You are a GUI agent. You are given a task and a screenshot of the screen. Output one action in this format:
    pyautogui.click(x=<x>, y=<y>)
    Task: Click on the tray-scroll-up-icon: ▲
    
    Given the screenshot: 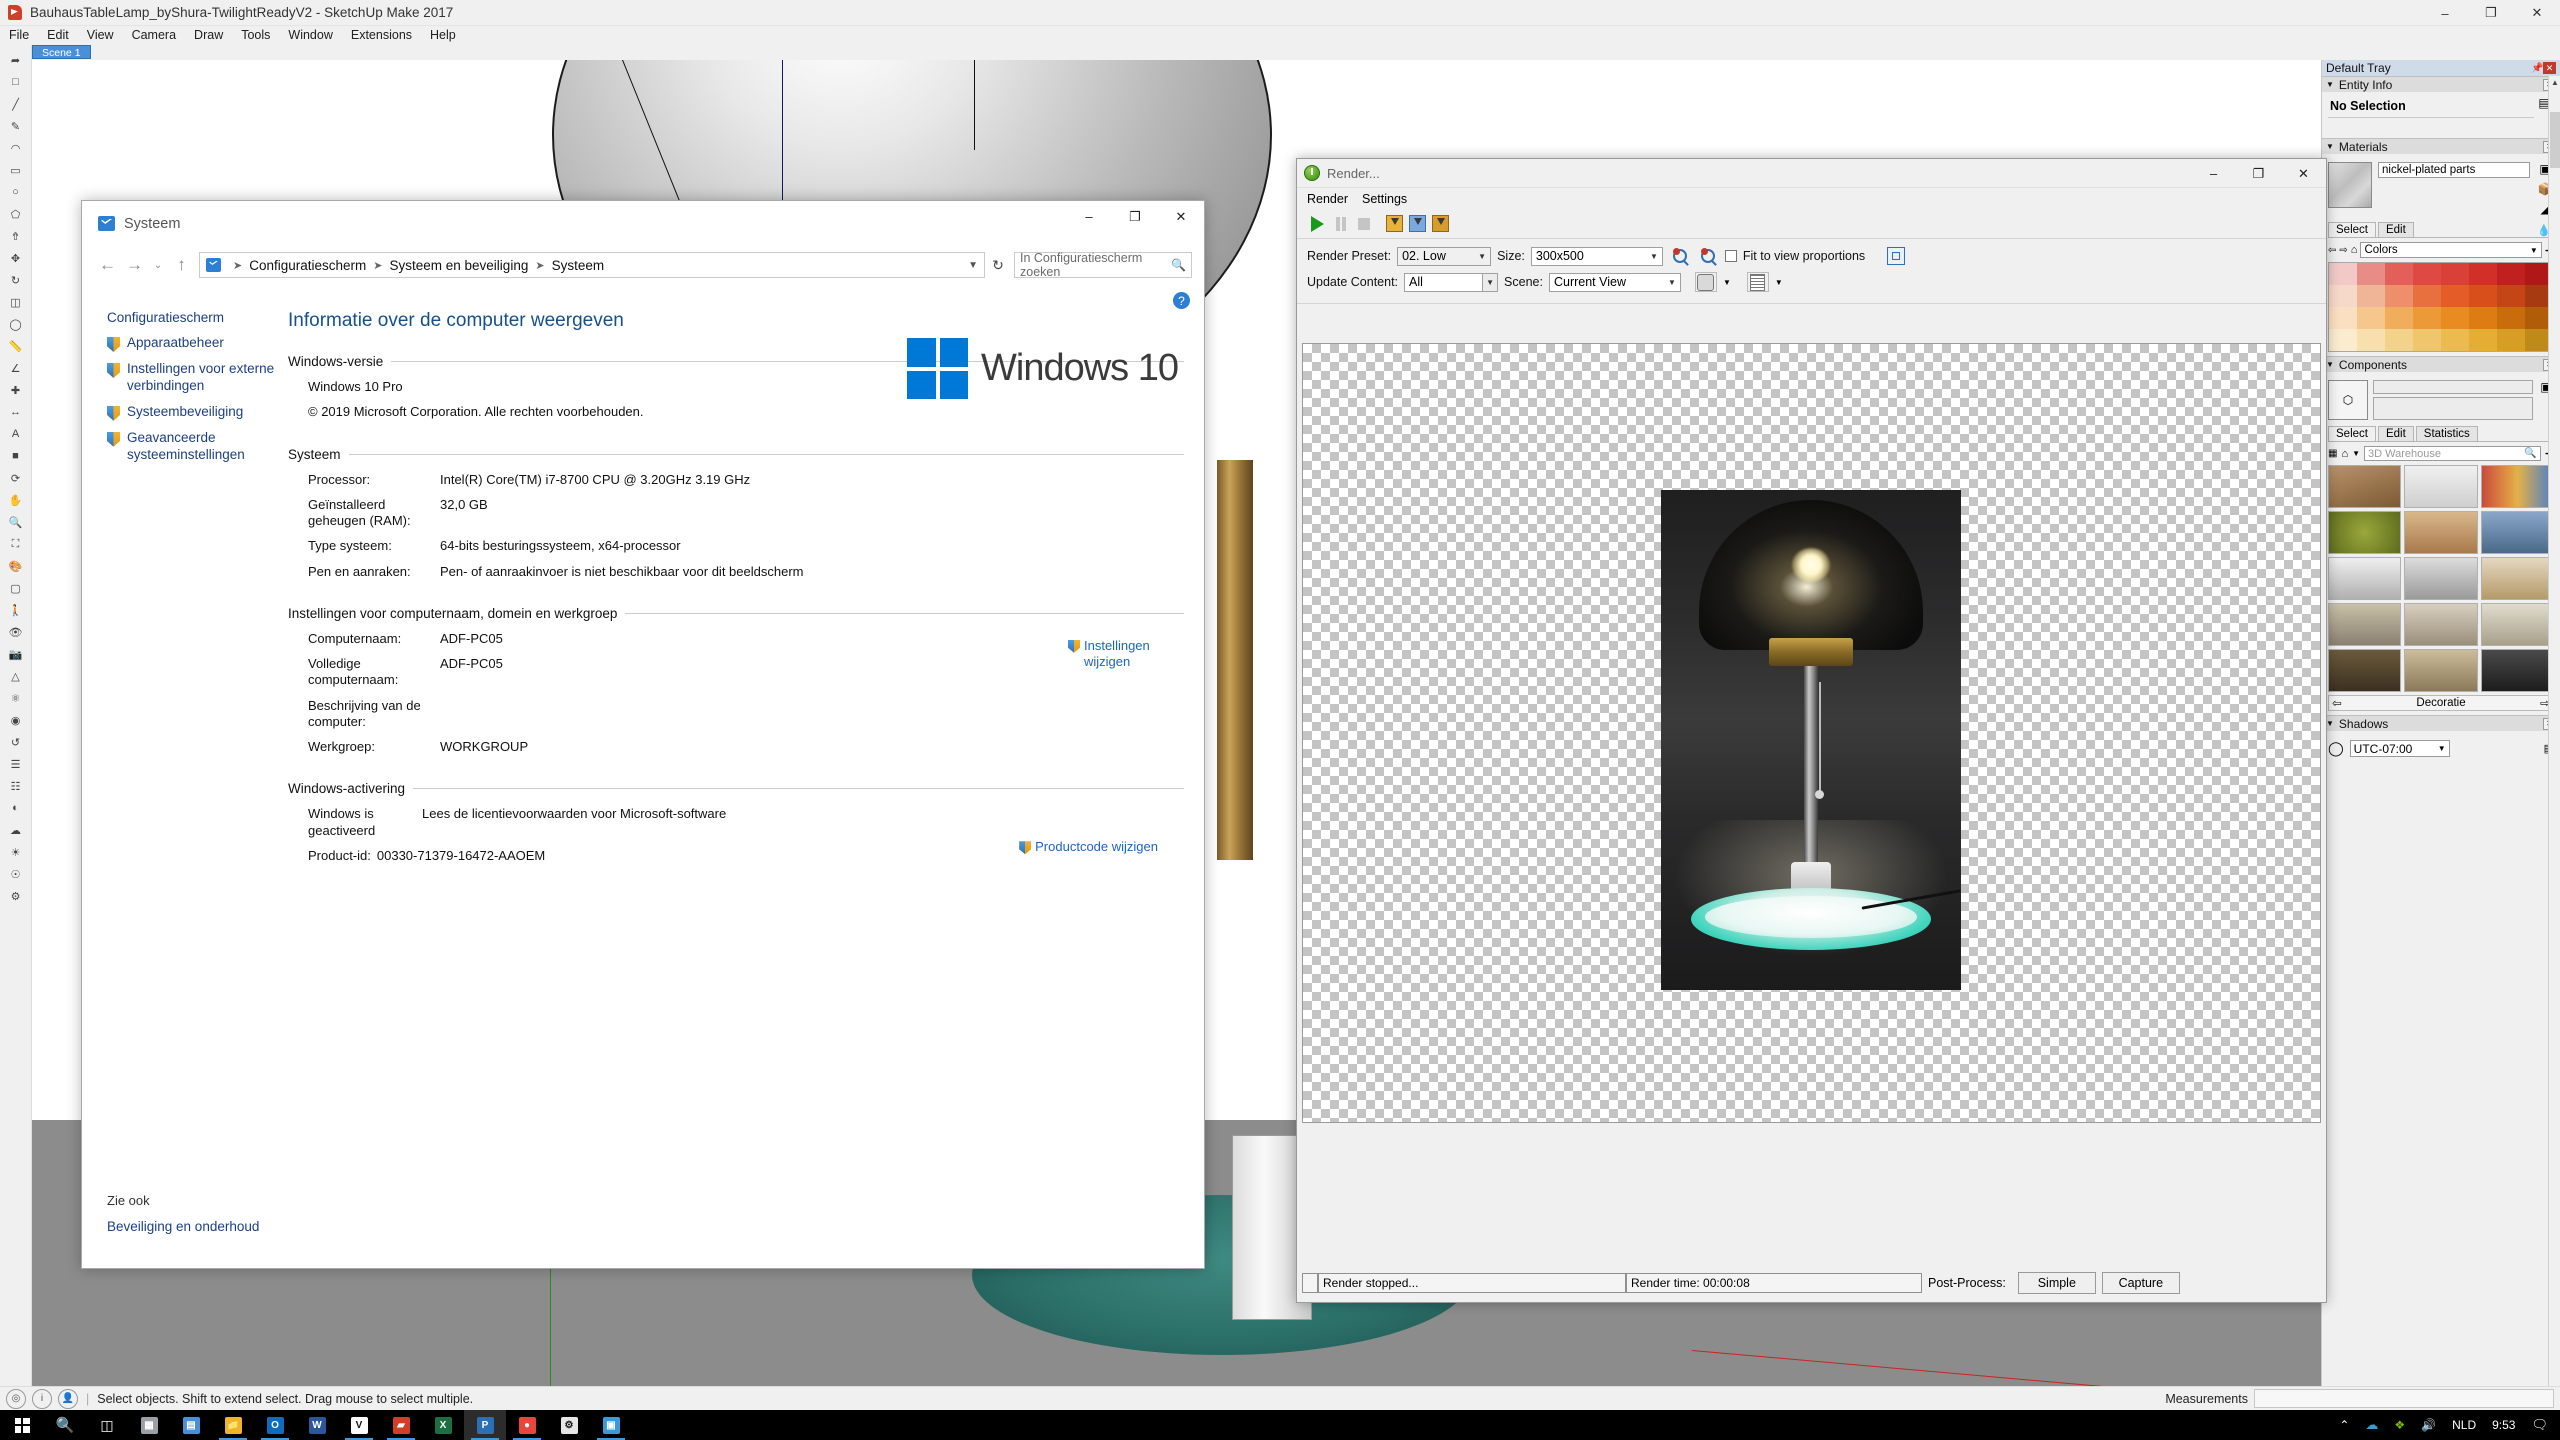 What is the action you would take?
    pyautogui.click(x=2555, y=84)
    